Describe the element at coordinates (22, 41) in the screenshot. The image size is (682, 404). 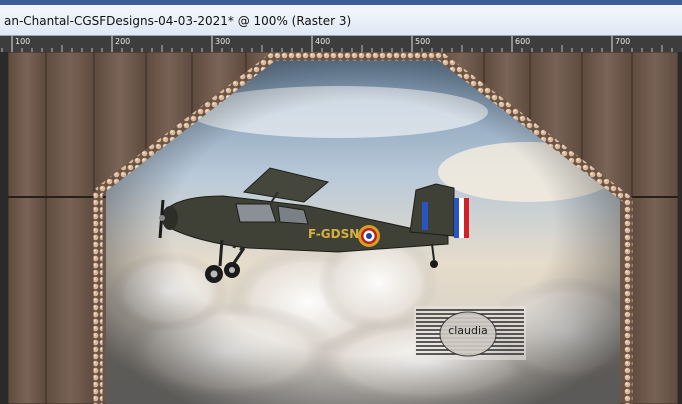
I see `ruler-label: 100` at that location.